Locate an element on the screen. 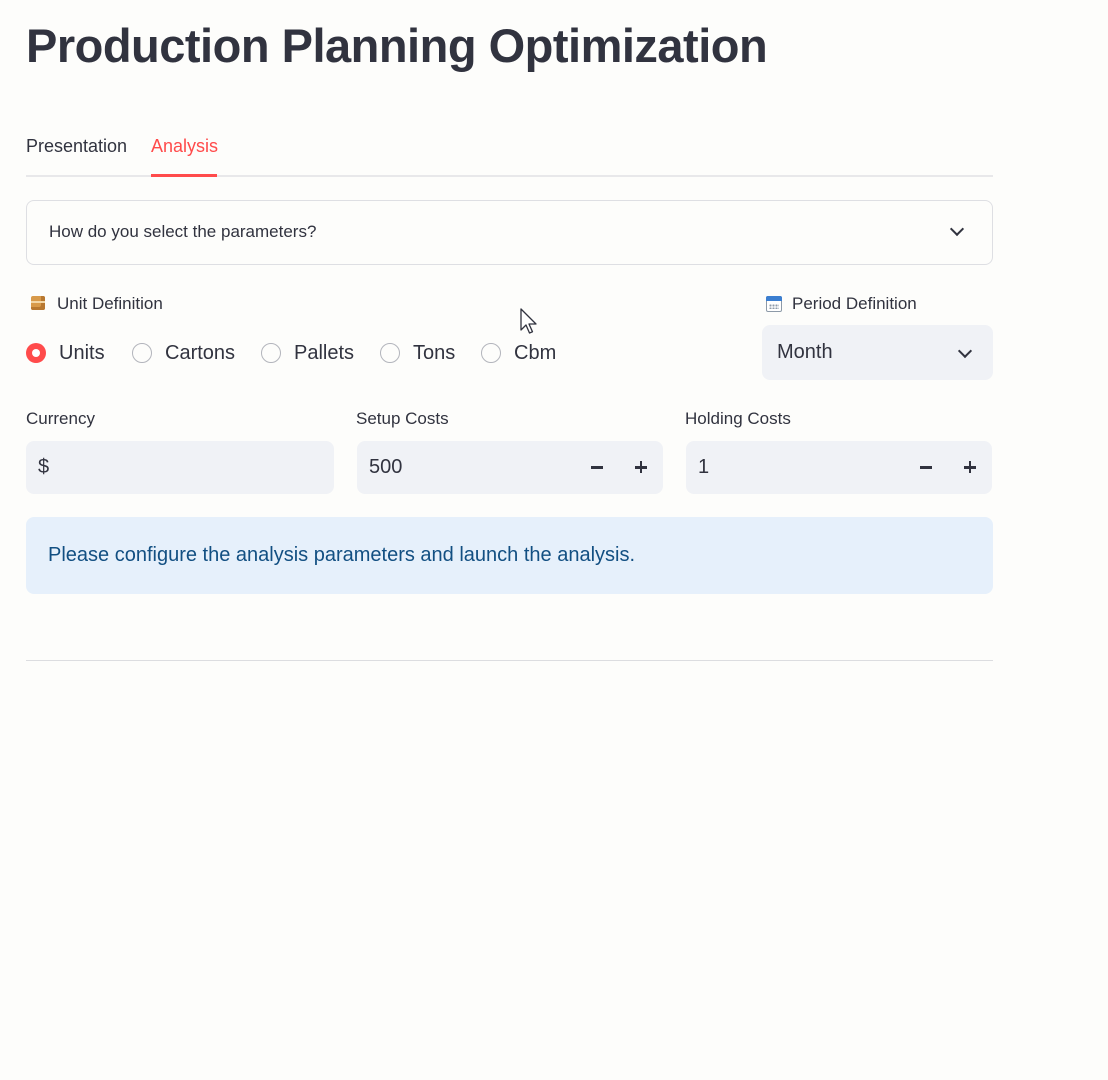 This screenshot has width=1108, height=1080. tab-presentation: Presentation is located at coordinates (76, 146).